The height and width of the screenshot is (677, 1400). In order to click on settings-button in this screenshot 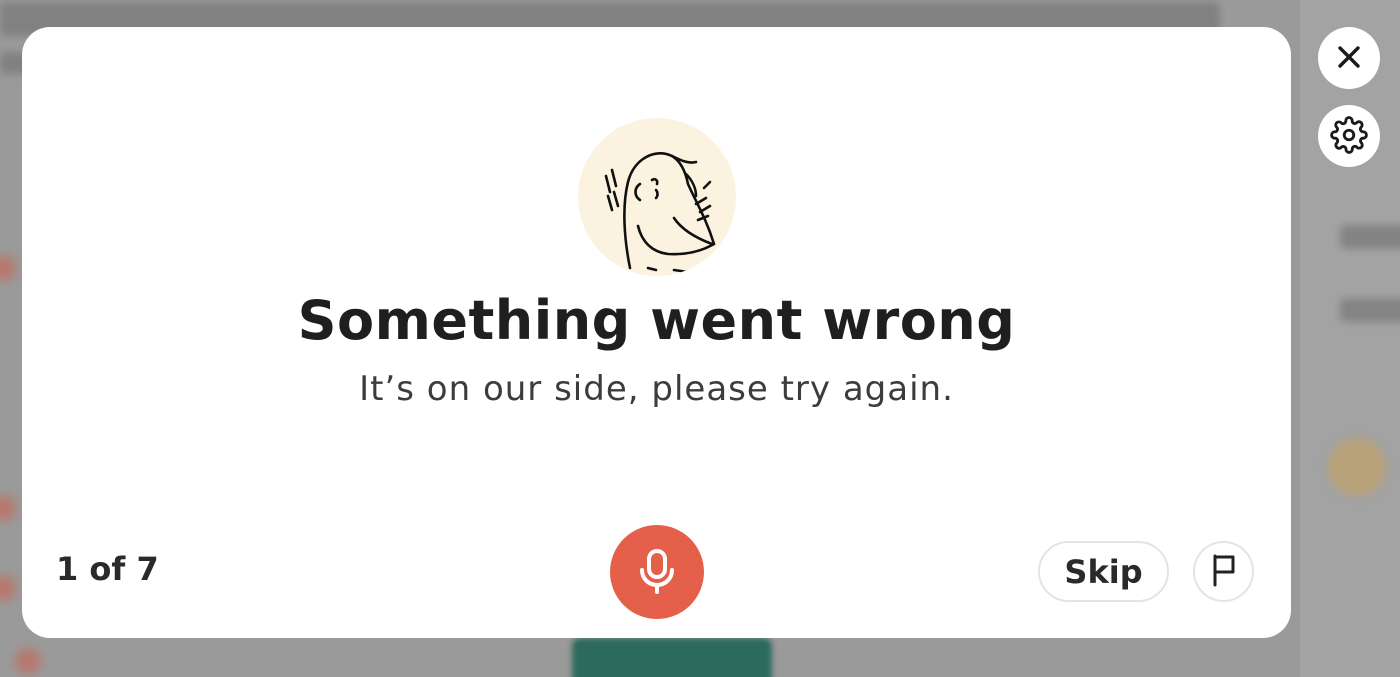, I will do `click(1349, 136)`.